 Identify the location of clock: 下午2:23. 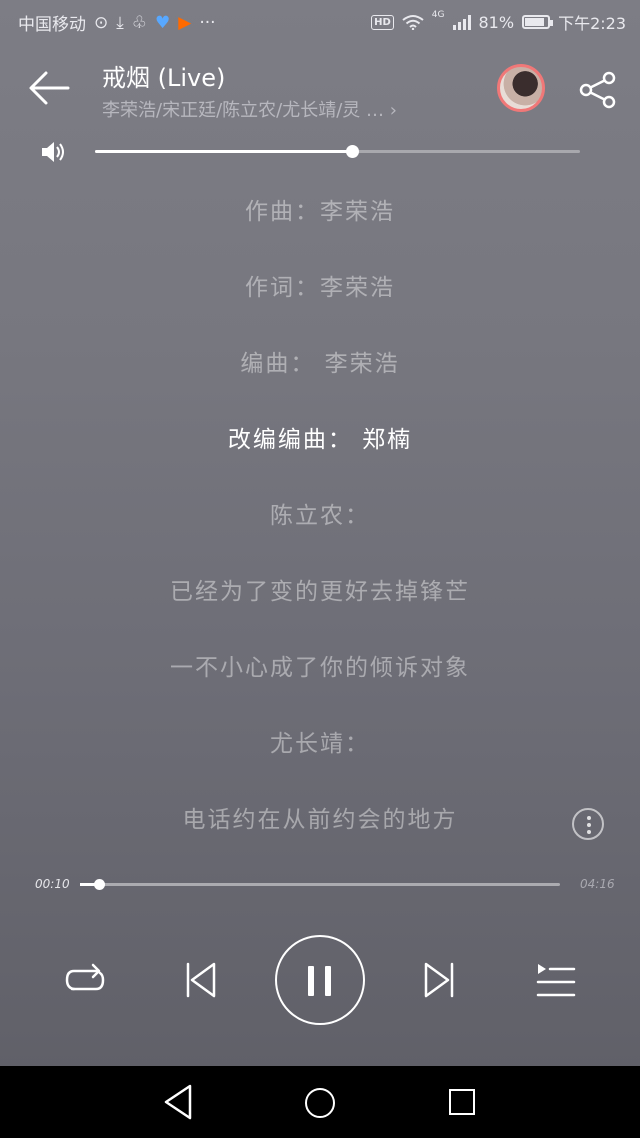
(592, 23).